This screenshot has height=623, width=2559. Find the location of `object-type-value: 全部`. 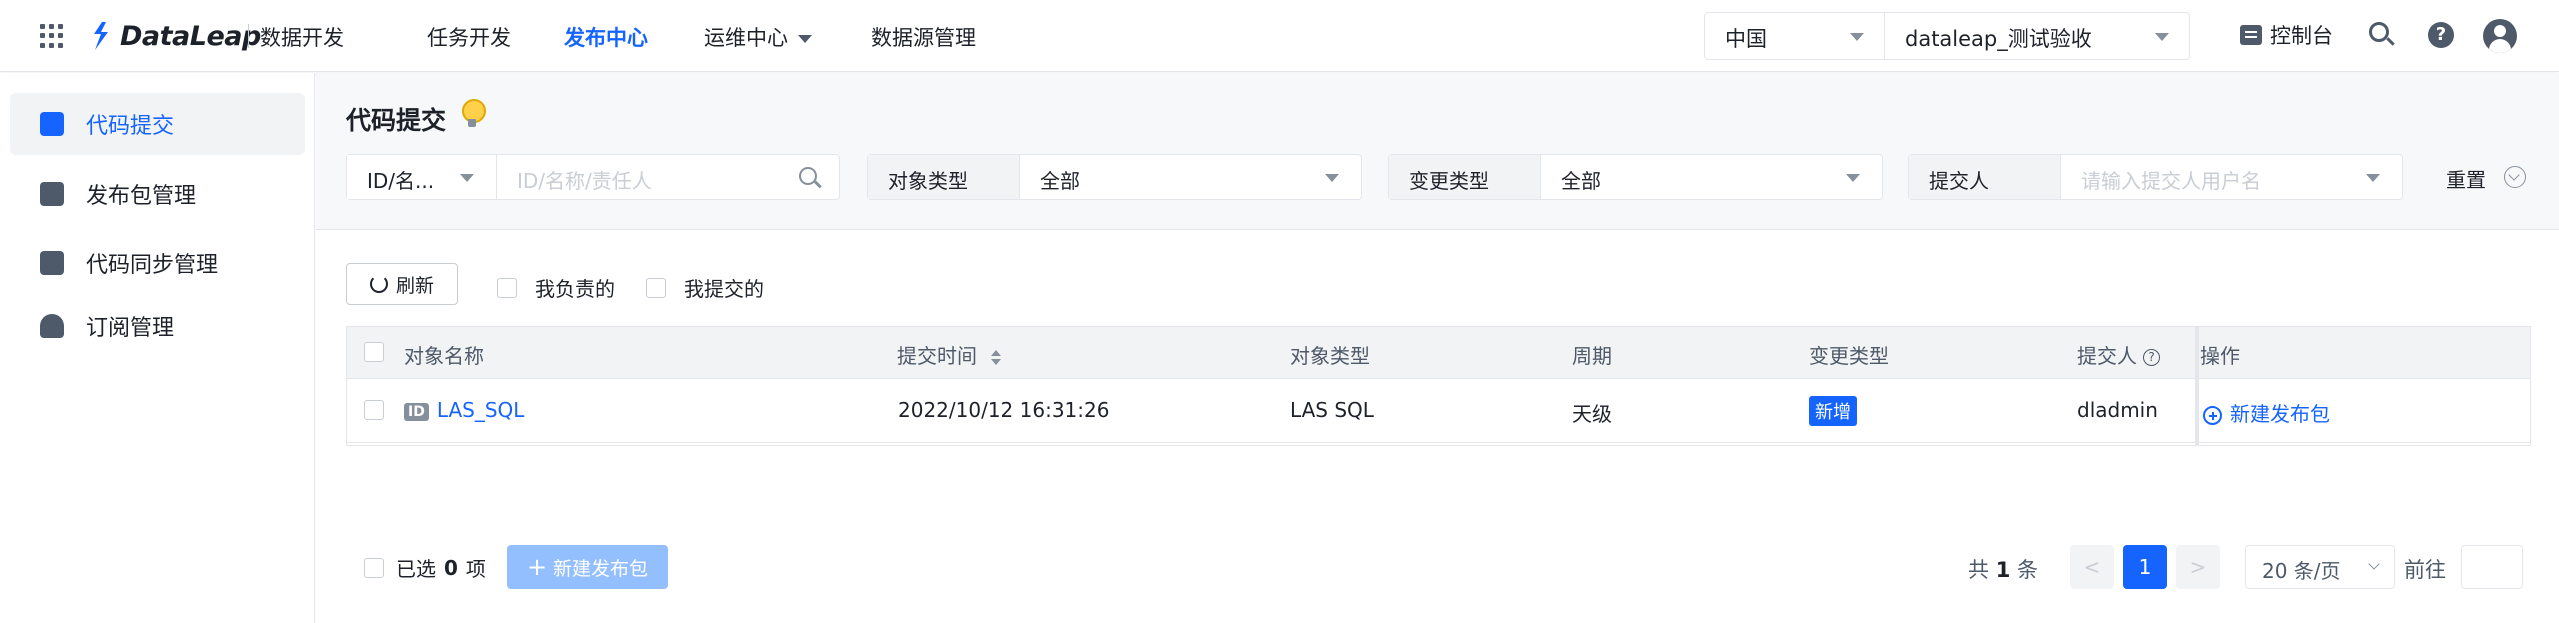

object-type-value: 全部 is located at coordinates (1060, 181).